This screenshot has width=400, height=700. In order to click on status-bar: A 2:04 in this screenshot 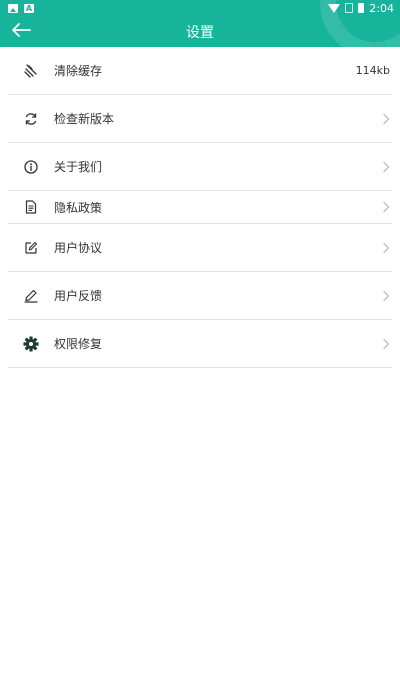, I will do `click(200, 8)`.